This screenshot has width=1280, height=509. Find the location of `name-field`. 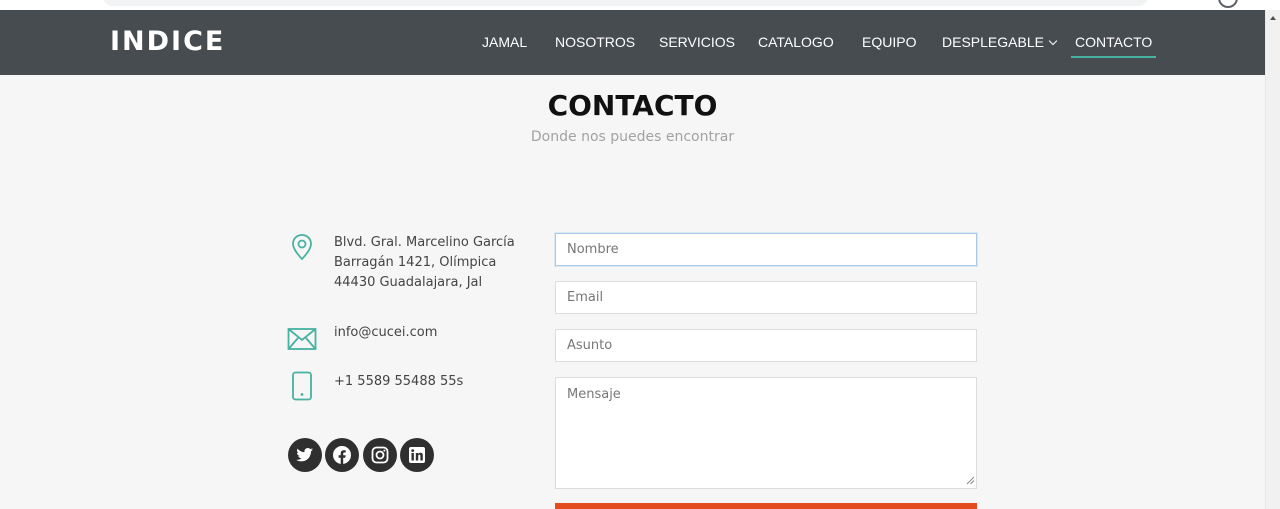

name-field is located at coordinates (766, 249).